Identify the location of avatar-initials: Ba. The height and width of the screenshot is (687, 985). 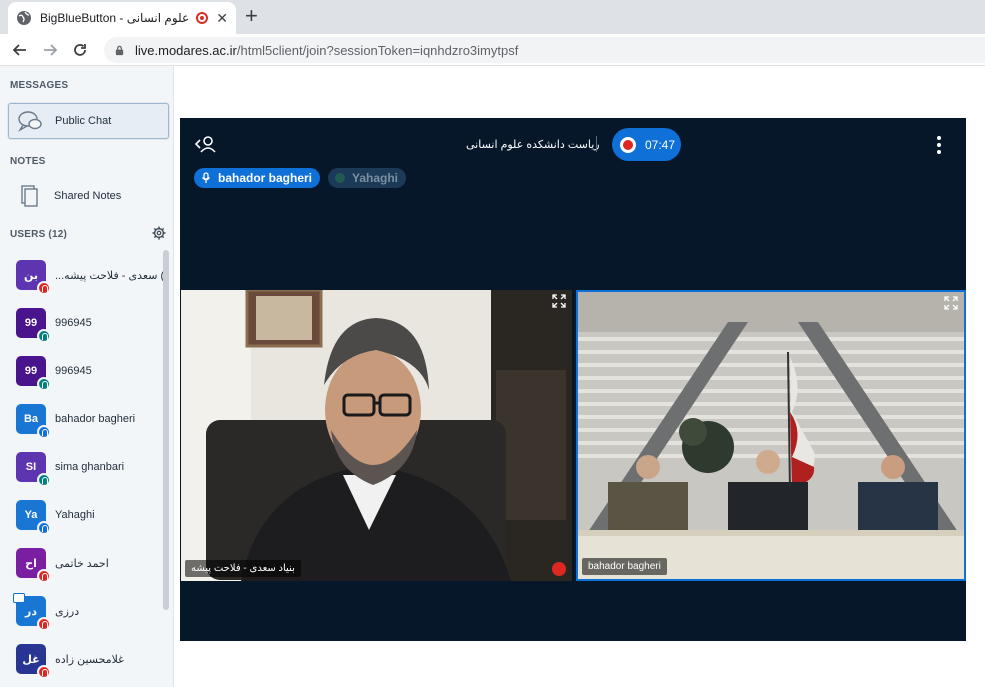
(31, 419).